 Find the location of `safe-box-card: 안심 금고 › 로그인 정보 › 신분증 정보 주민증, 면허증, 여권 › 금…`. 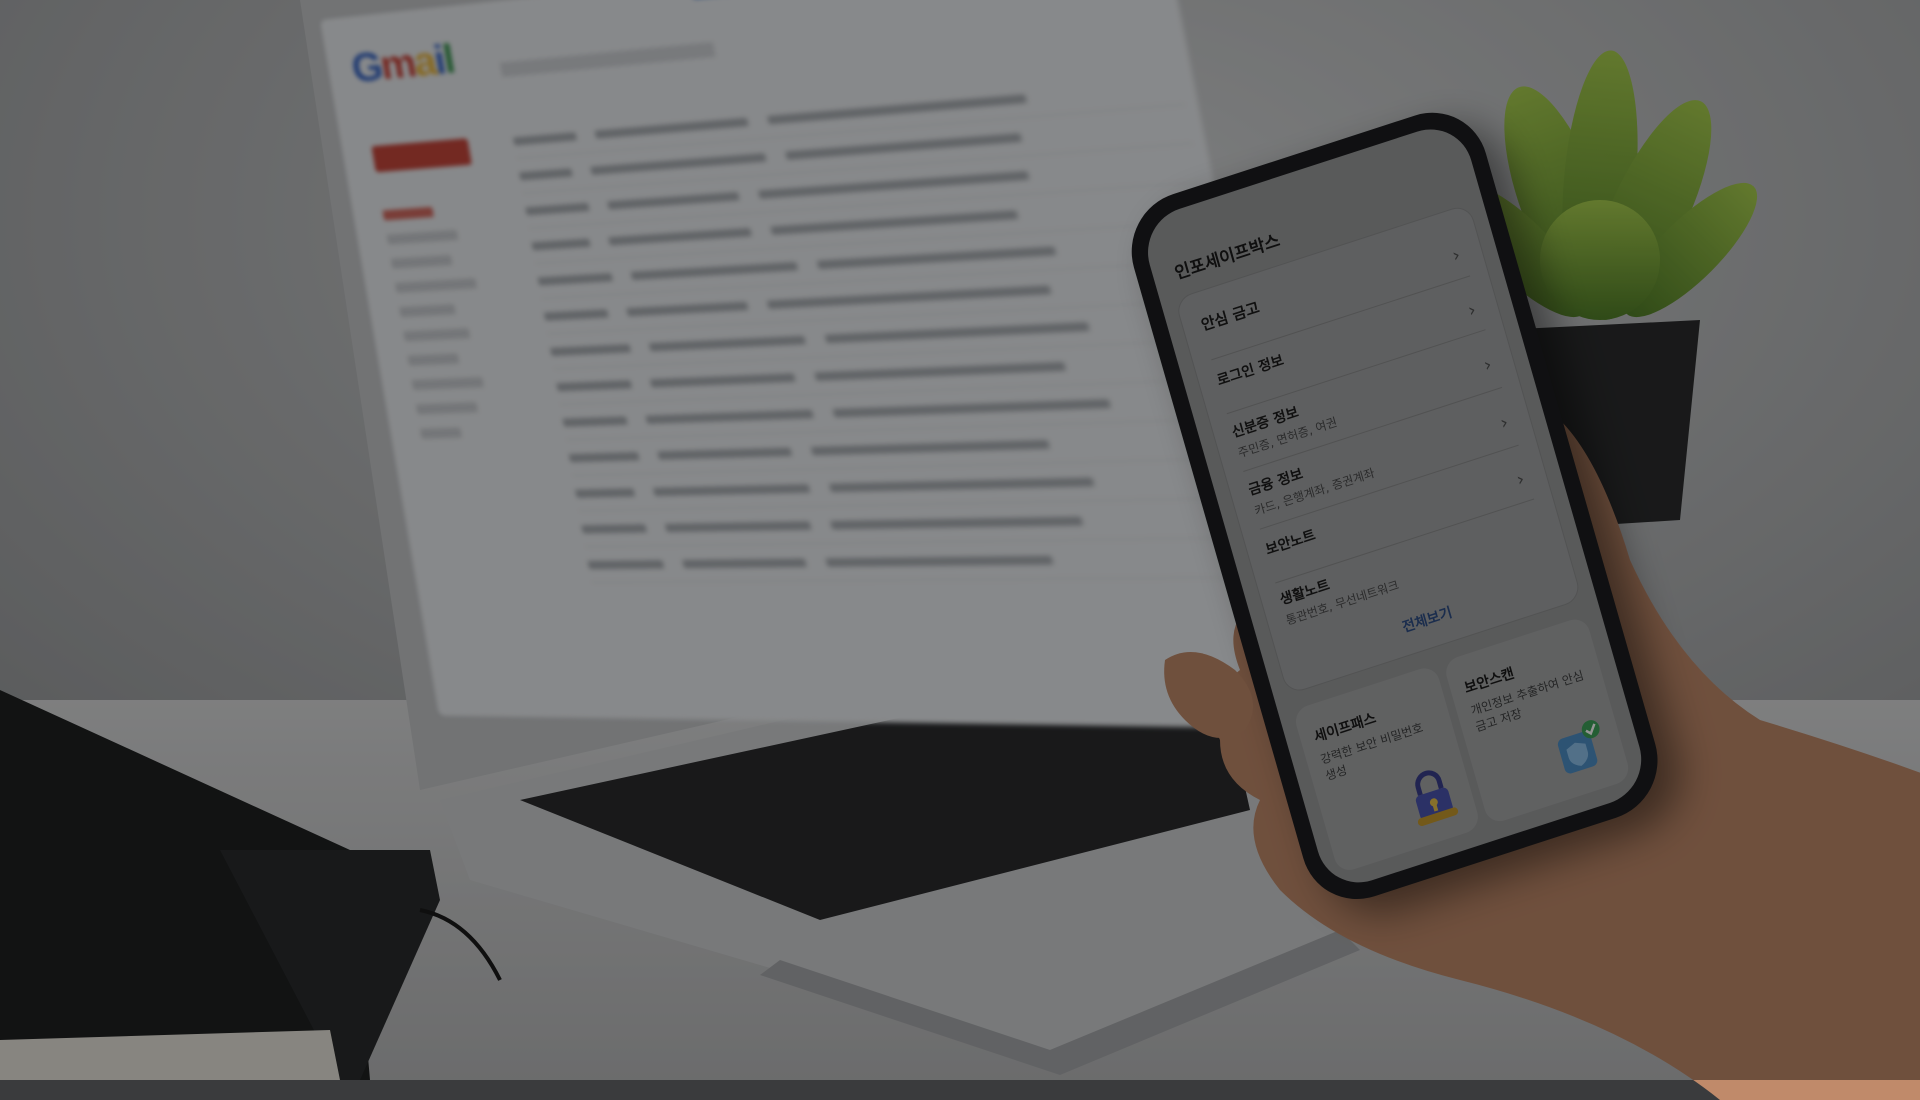

safe-box-card: 안심 금고 › 로그인 정보 › 신분증 정보 주민증, 면허증, 여권 › 금… is located at coordinates (1378, 449).